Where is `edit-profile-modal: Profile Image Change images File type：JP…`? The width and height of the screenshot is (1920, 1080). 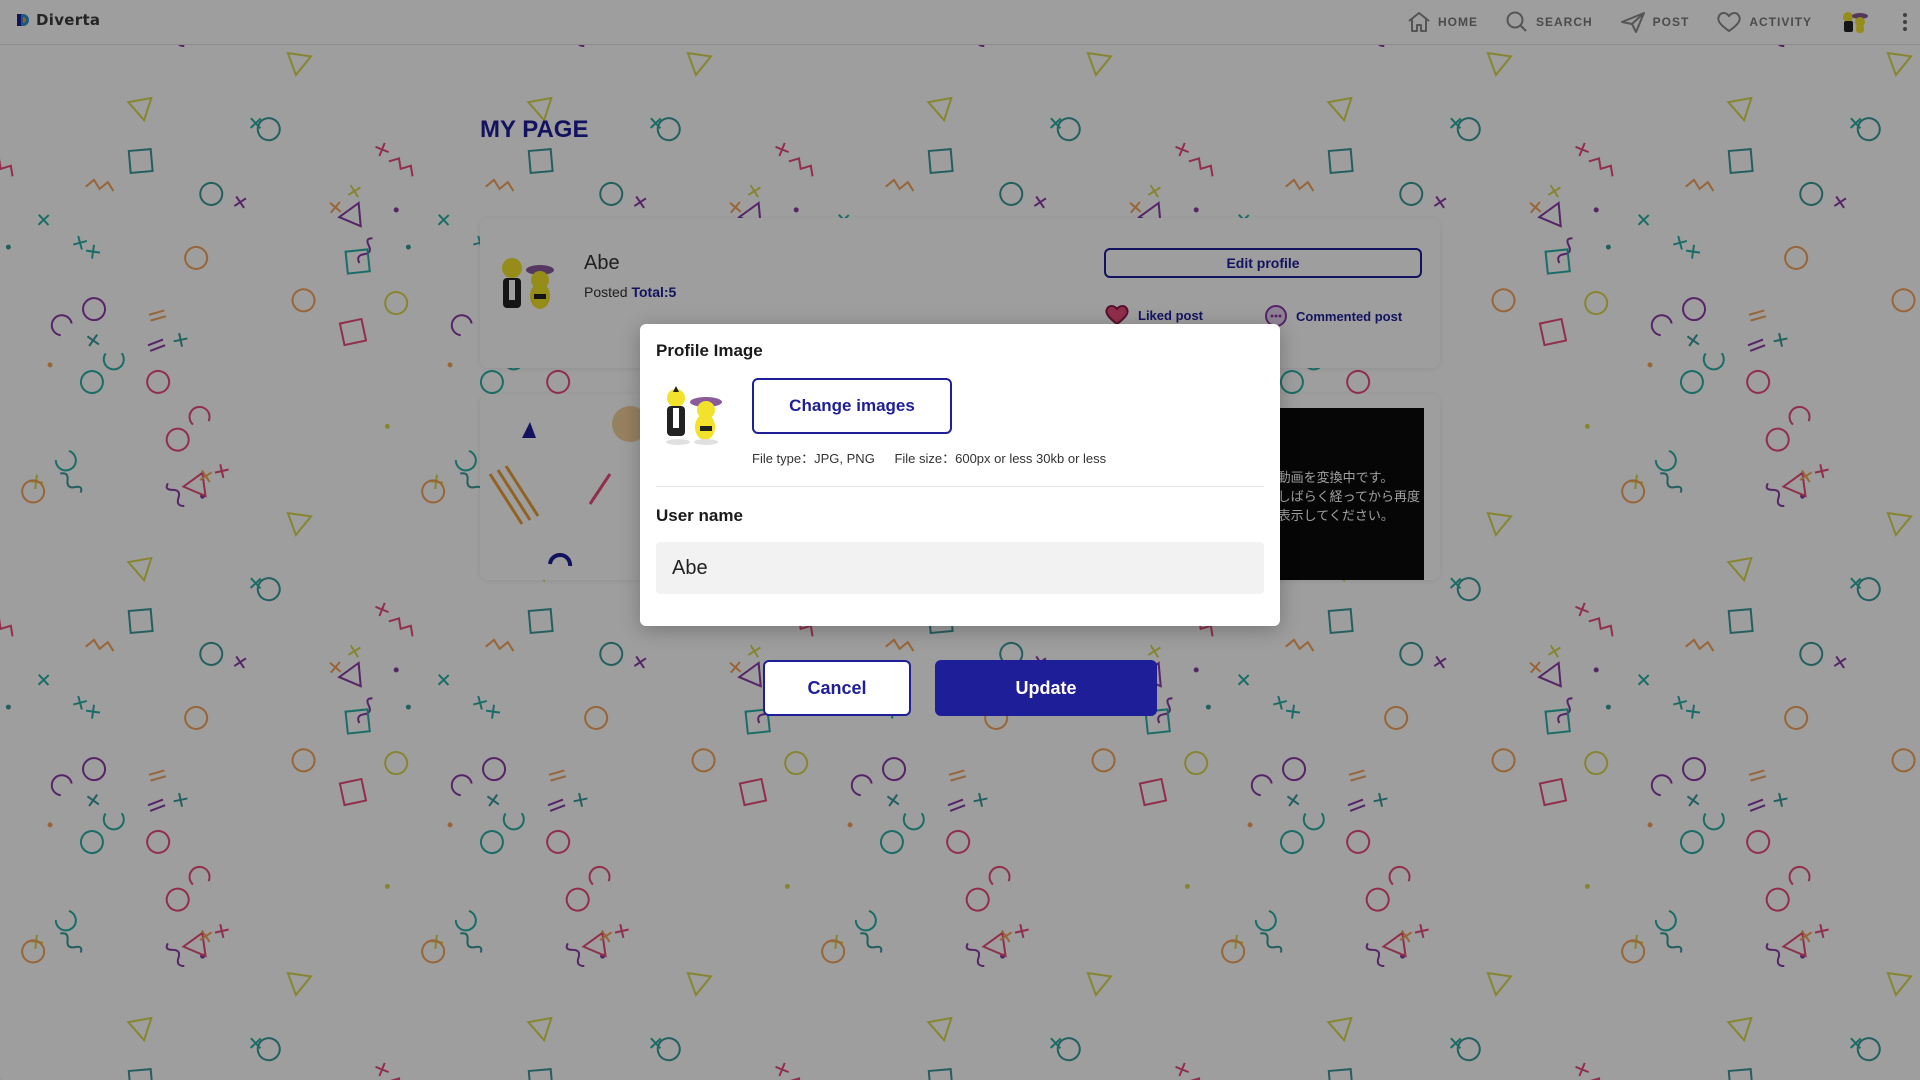
edit-profile-modal: Profile Image Change images File type：JP… is located at coordinates (960, 475).